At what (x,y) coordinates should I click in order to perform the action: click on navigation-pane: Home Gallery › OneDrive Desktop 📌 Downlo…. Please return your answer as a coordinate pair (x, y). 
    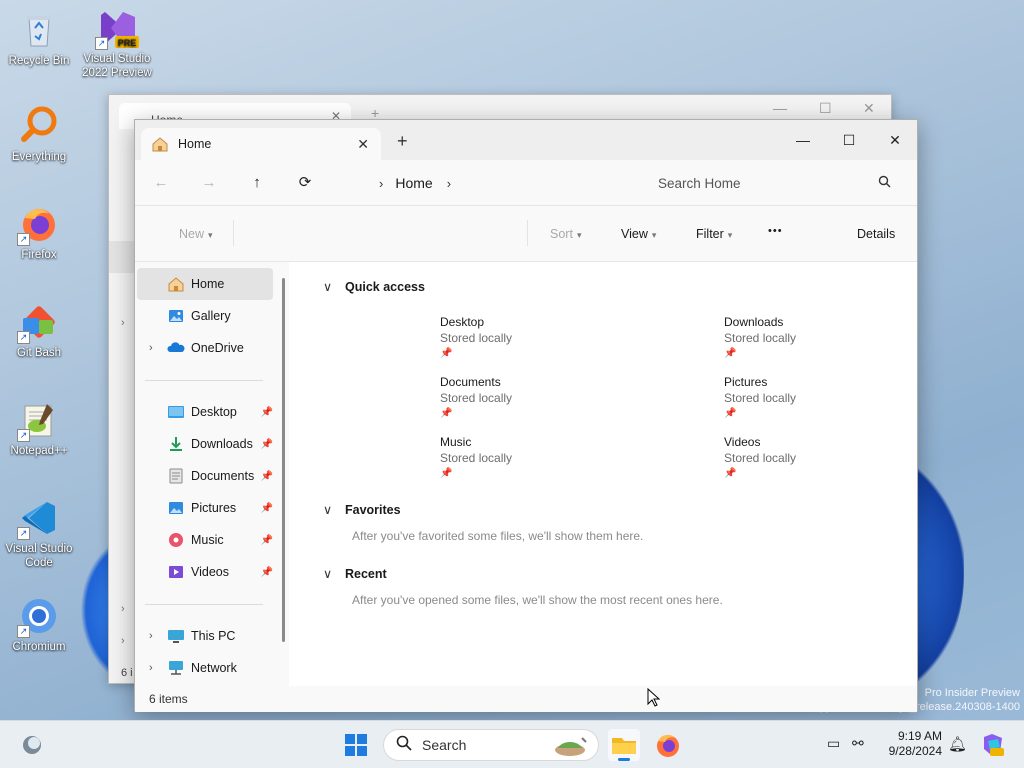
    Looking at the image, I should click on (212, 474).